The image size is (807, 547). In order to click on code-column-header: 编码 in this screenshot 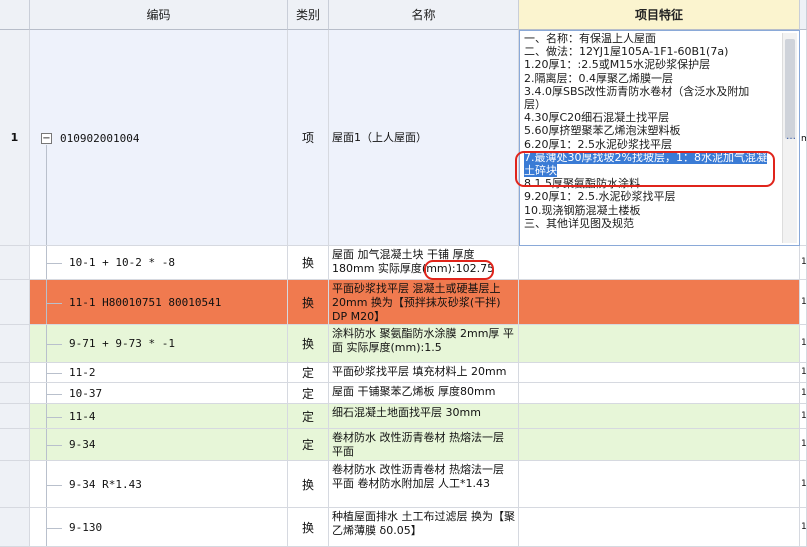, I will do `click(159, 15)`.